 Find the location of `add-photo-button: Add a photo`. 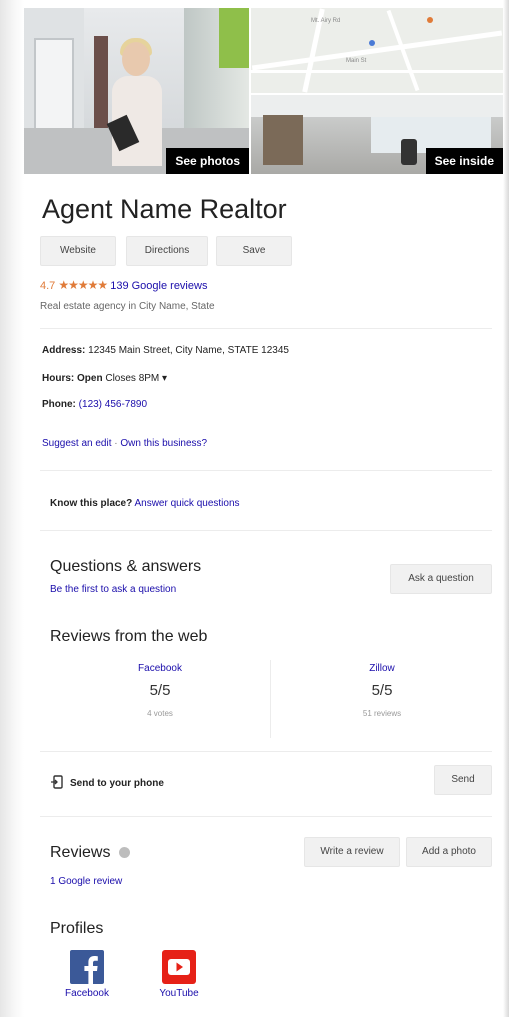

add-photo-button: Add a photo is located at coordinates (449, 852).